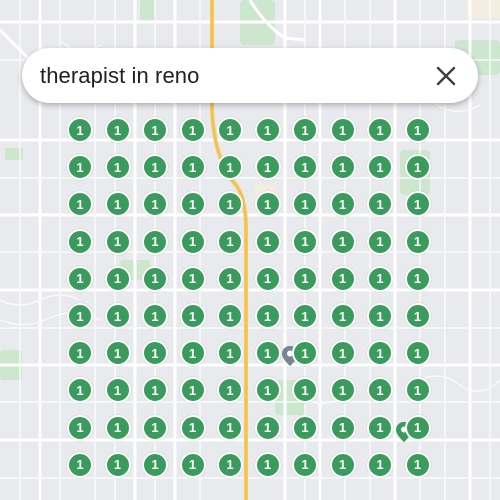  I want to click on search-box: therapist in reno, so click(250, 75).